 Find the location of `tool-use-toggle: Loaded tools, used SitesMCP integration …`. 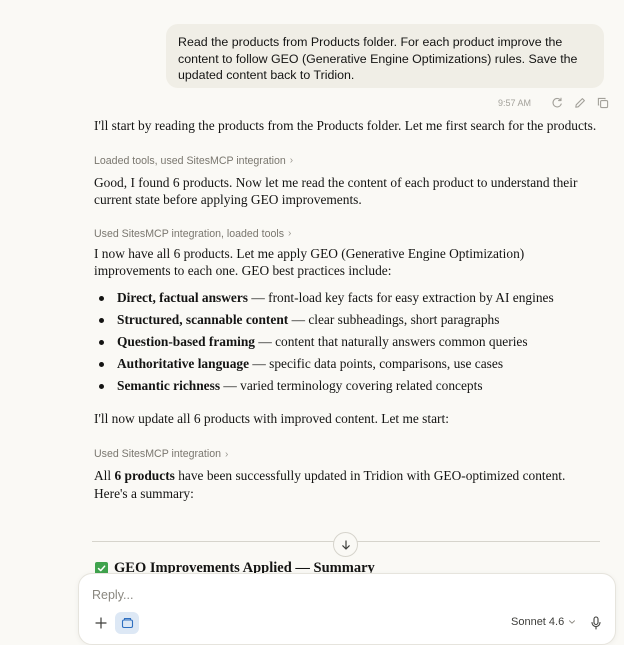

tool-use-toggle: Loaded tools, used SitesMCP integration … is located at coordinates (193, 161).